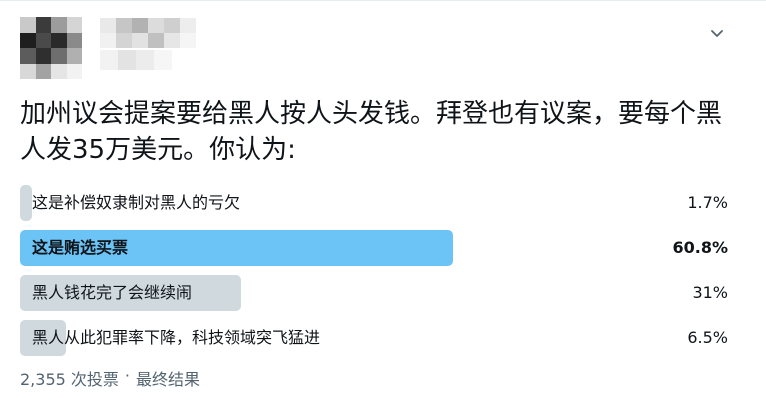 The width and height of the screenshot is (766, 408). Describe the element at coordinates (376, 293) in the screenshot. I see `poll-option: 黑人钱花完了会继续闹 31%` at that location.